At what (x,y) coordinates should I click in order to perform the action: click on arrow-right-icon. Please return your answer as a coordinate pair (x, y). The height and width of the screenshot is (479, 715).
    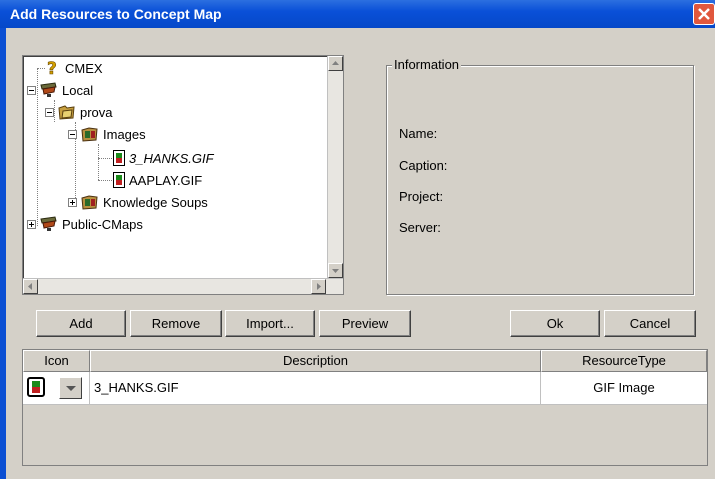
    Looking at the image, I should click on (319, 286).